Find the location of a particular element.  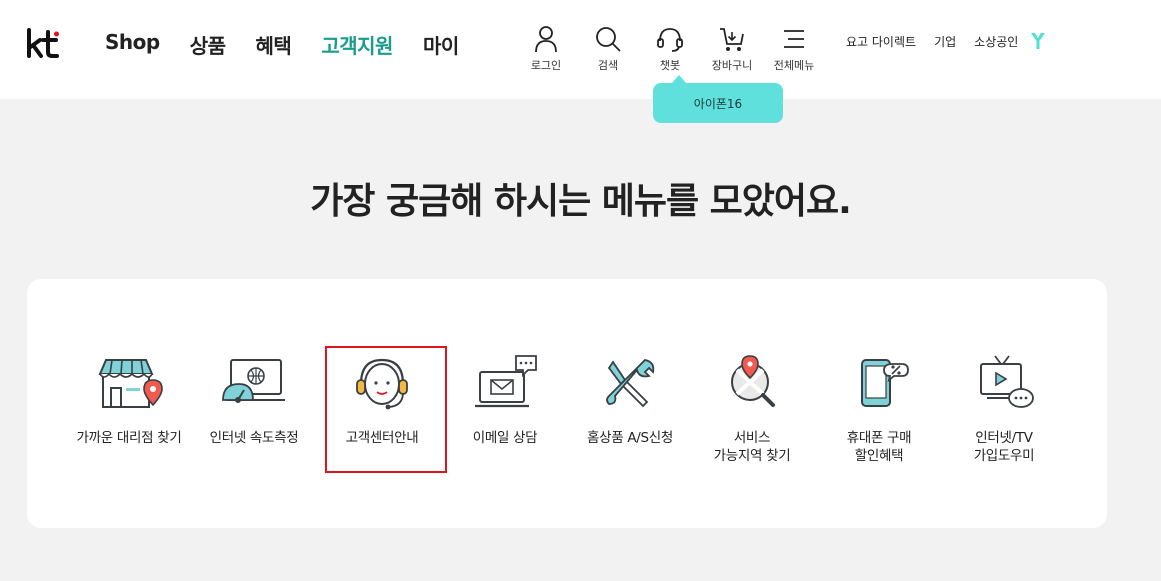

menu-home-as-request: 홈상품 A/S신청 is located at coordinates (630, 398).